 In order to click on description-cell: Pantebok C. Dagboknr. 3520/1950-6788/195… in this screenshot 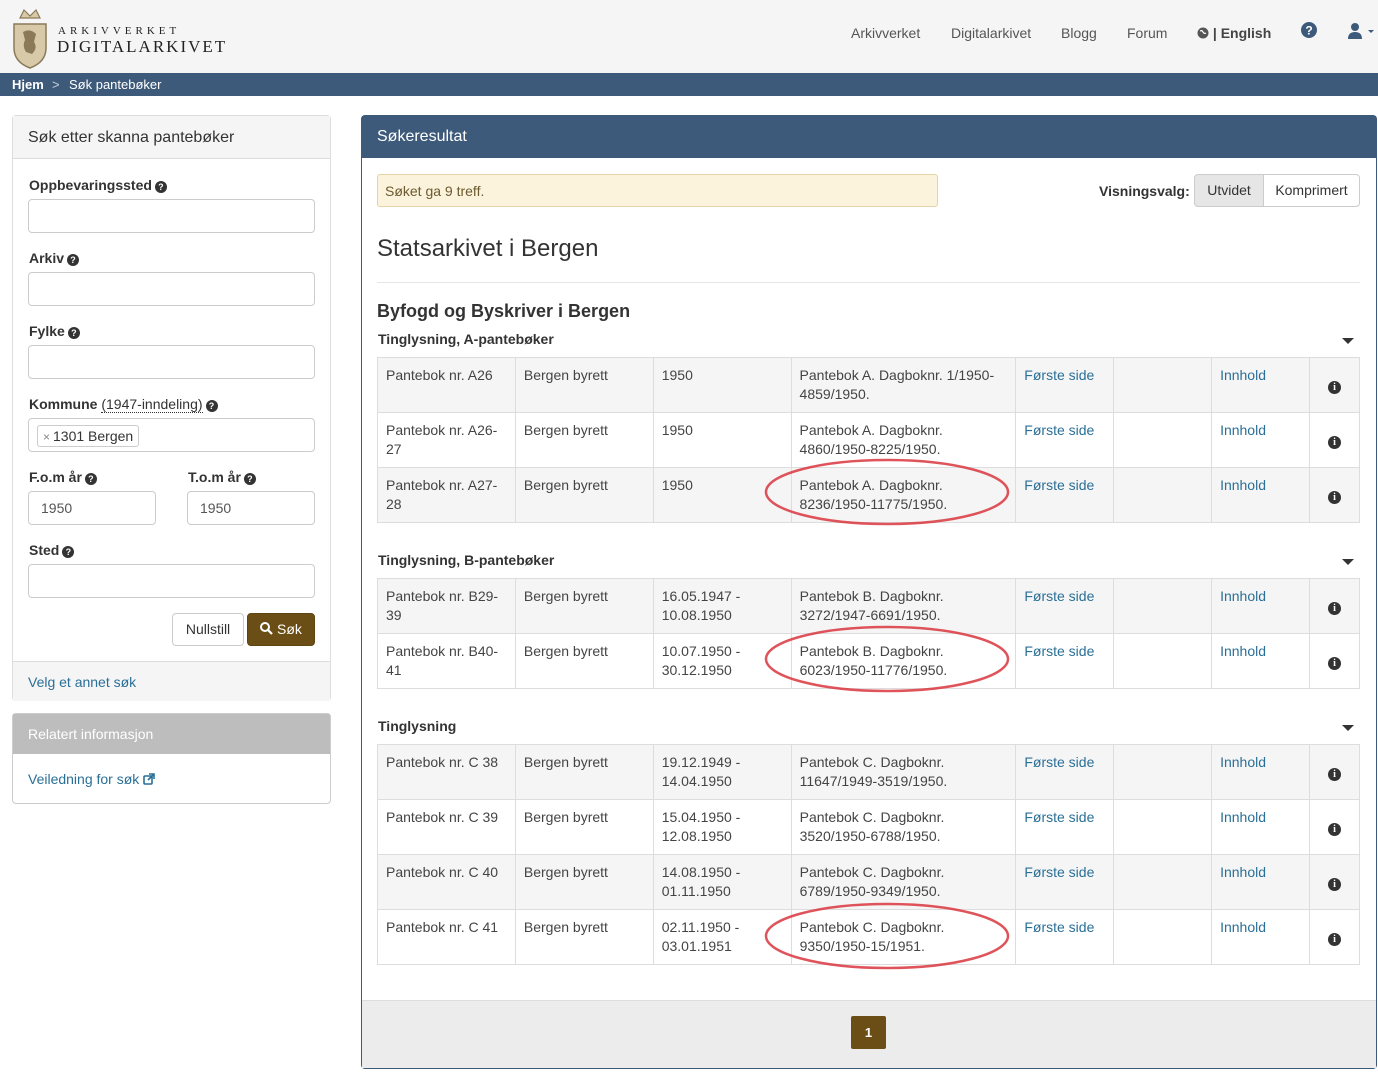, I will do `click(903, 827)`.